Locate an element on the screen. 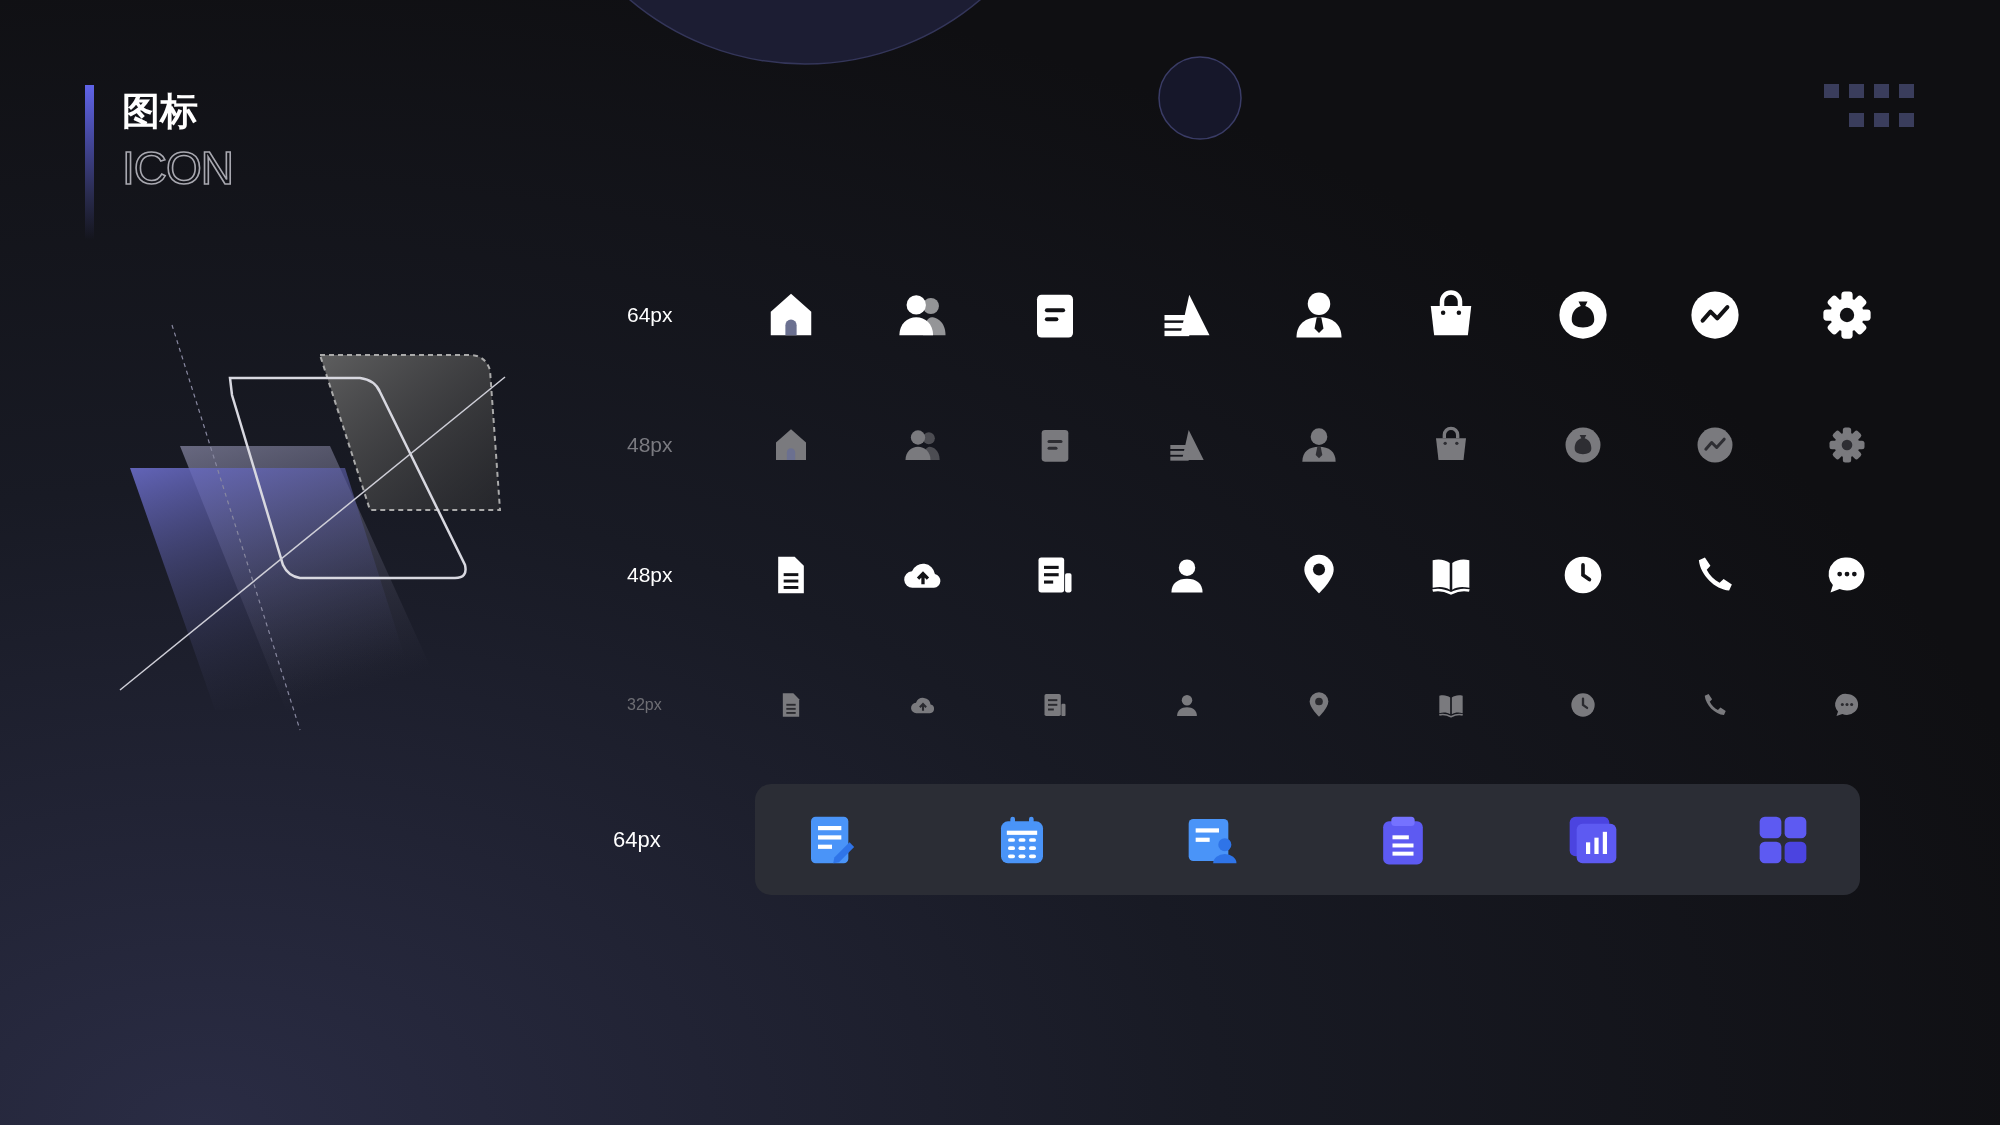  clock-icon is located at coordinates (1583, 705).